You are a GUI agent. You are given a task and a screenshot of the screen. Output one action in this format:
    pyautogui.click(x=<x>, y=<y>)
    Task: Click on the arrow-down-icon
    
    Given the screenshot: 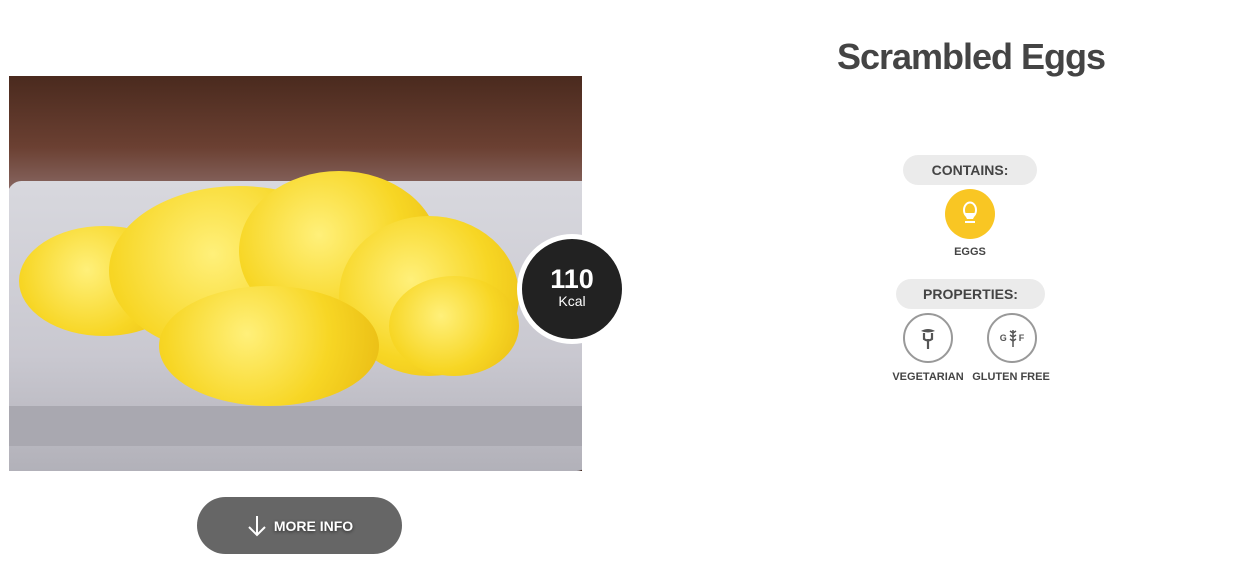 What is the action you would take?
    pyautogui.click(x=257, y=525)
    